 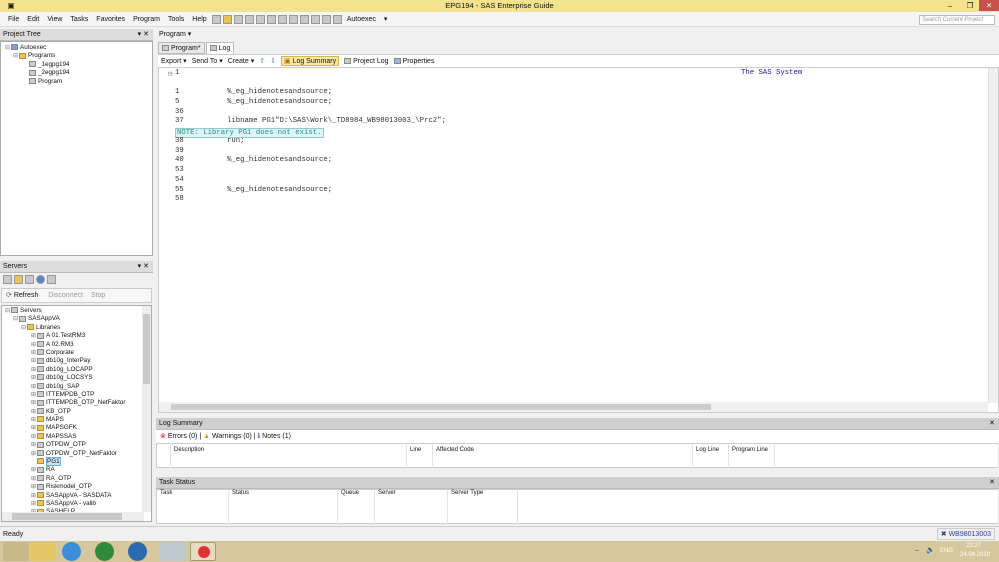 I want to click on tree-item-library: ⊞ MAPS, so click(x=76, y=420).